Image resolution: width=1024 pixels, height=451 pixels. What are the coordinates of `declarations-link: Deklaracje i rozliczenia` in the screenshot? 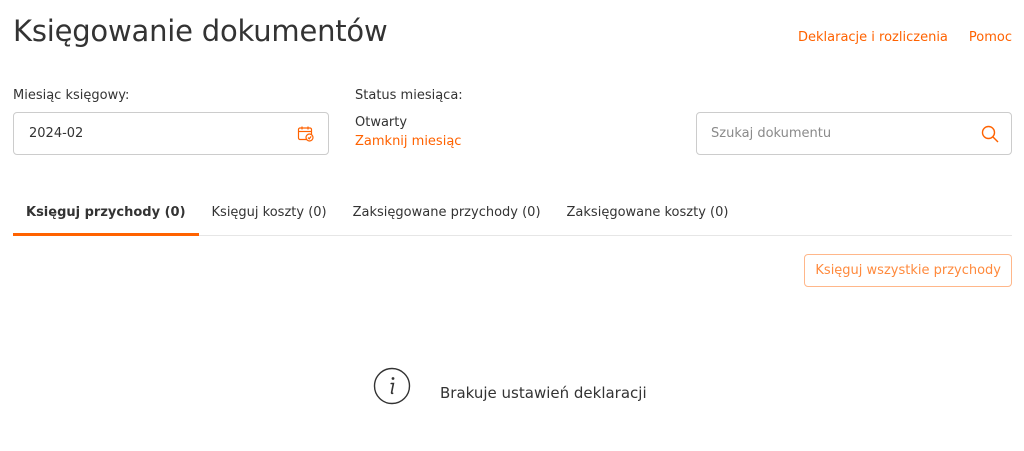 It's located at (873, 37).